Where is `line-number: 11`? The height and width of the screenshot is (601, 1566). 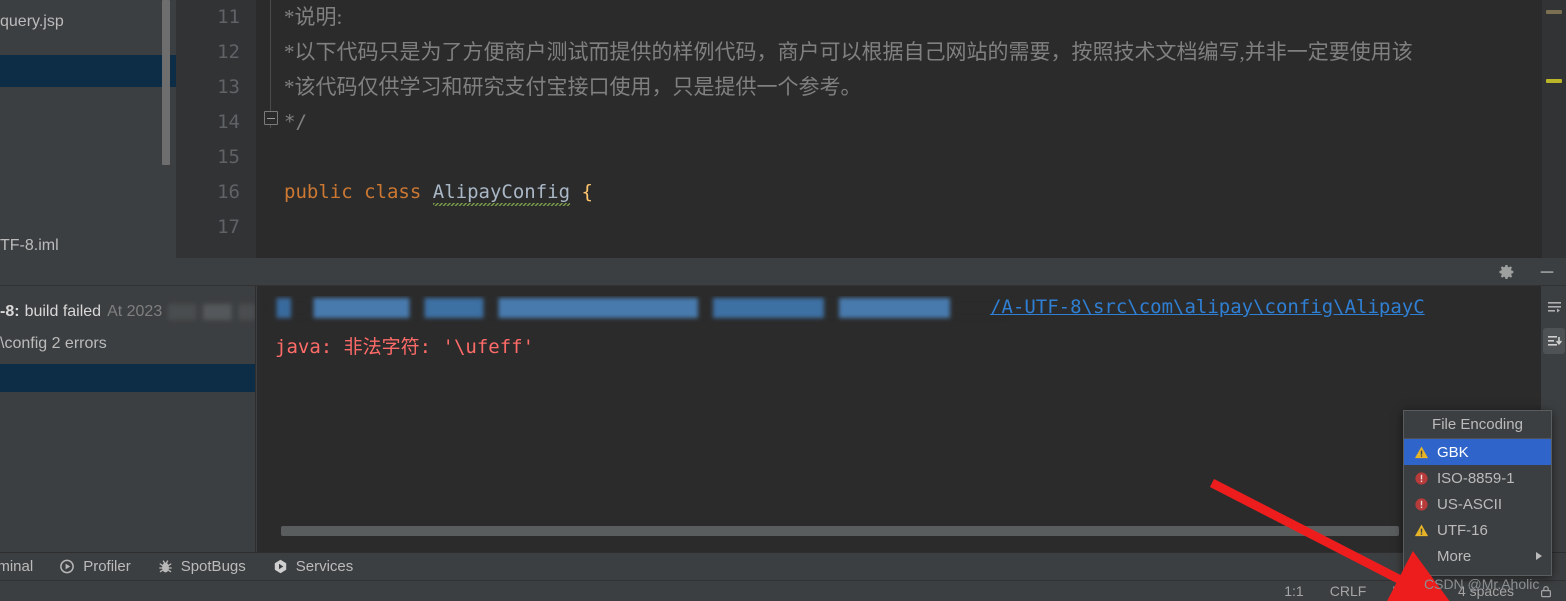
line-number: 11 is located at coordinates (228, 17).